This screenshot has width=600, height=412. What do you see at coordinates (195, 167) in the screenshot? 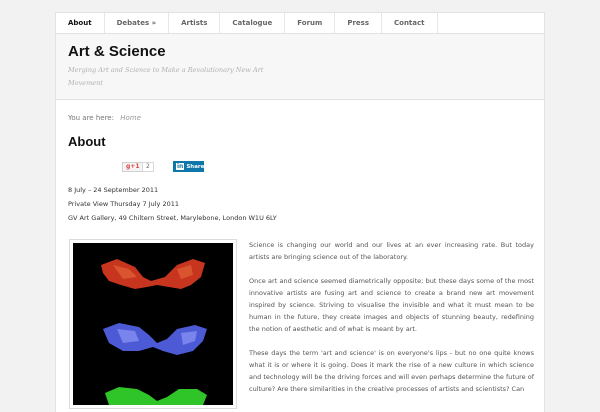
I see `linkedin-share-label: Share` at bounding box center [195, 167].